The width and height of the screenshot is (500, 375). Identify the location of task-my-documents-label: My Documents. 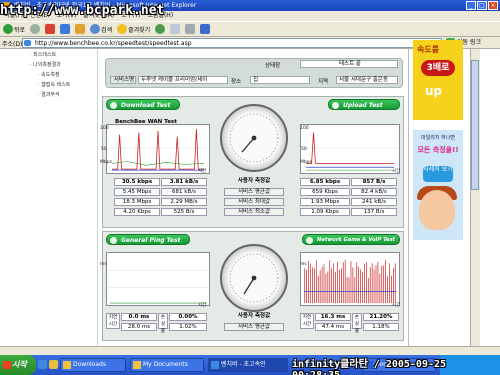
(165, 364).